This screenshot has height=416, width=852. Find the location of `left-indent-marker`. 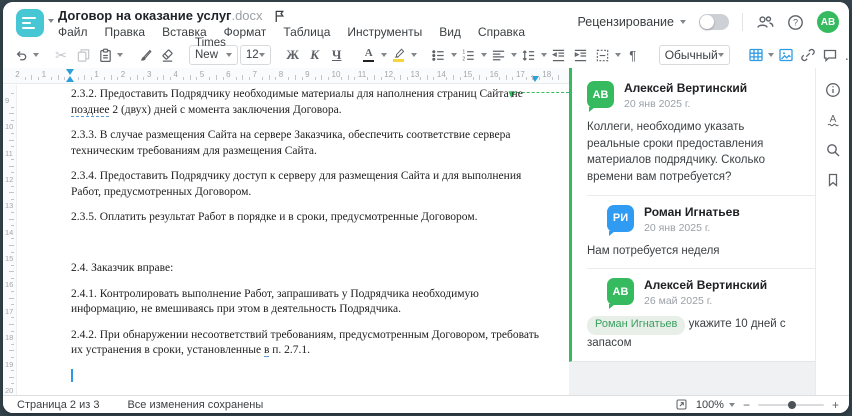

left-indent-marker is located at coordinates (70, 79).